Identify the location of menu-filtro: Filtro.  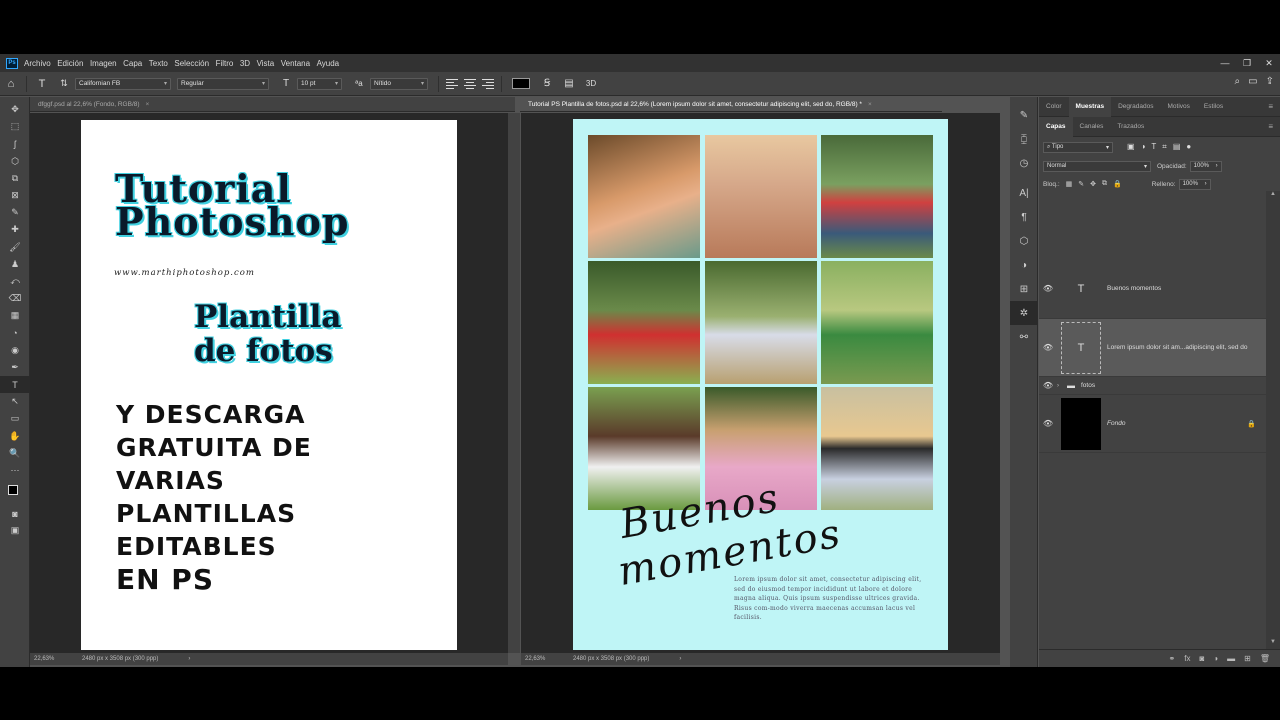
(225, 63).